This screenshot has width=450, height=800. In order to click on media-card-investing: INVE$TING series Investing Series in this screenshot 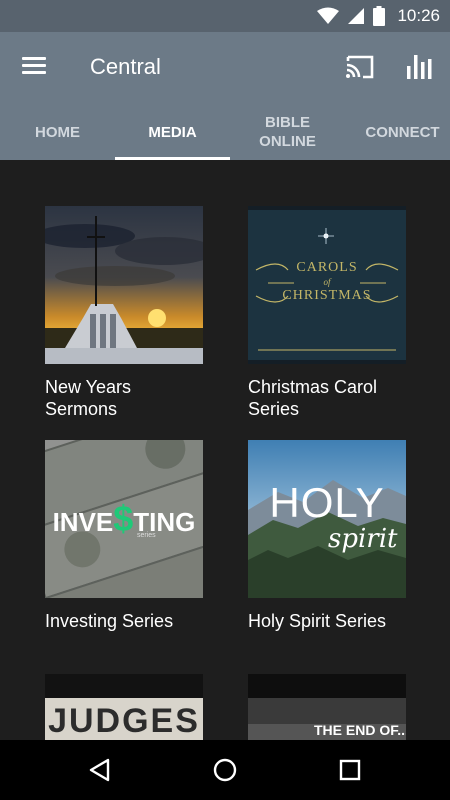, I will do `click(124, 536)`.